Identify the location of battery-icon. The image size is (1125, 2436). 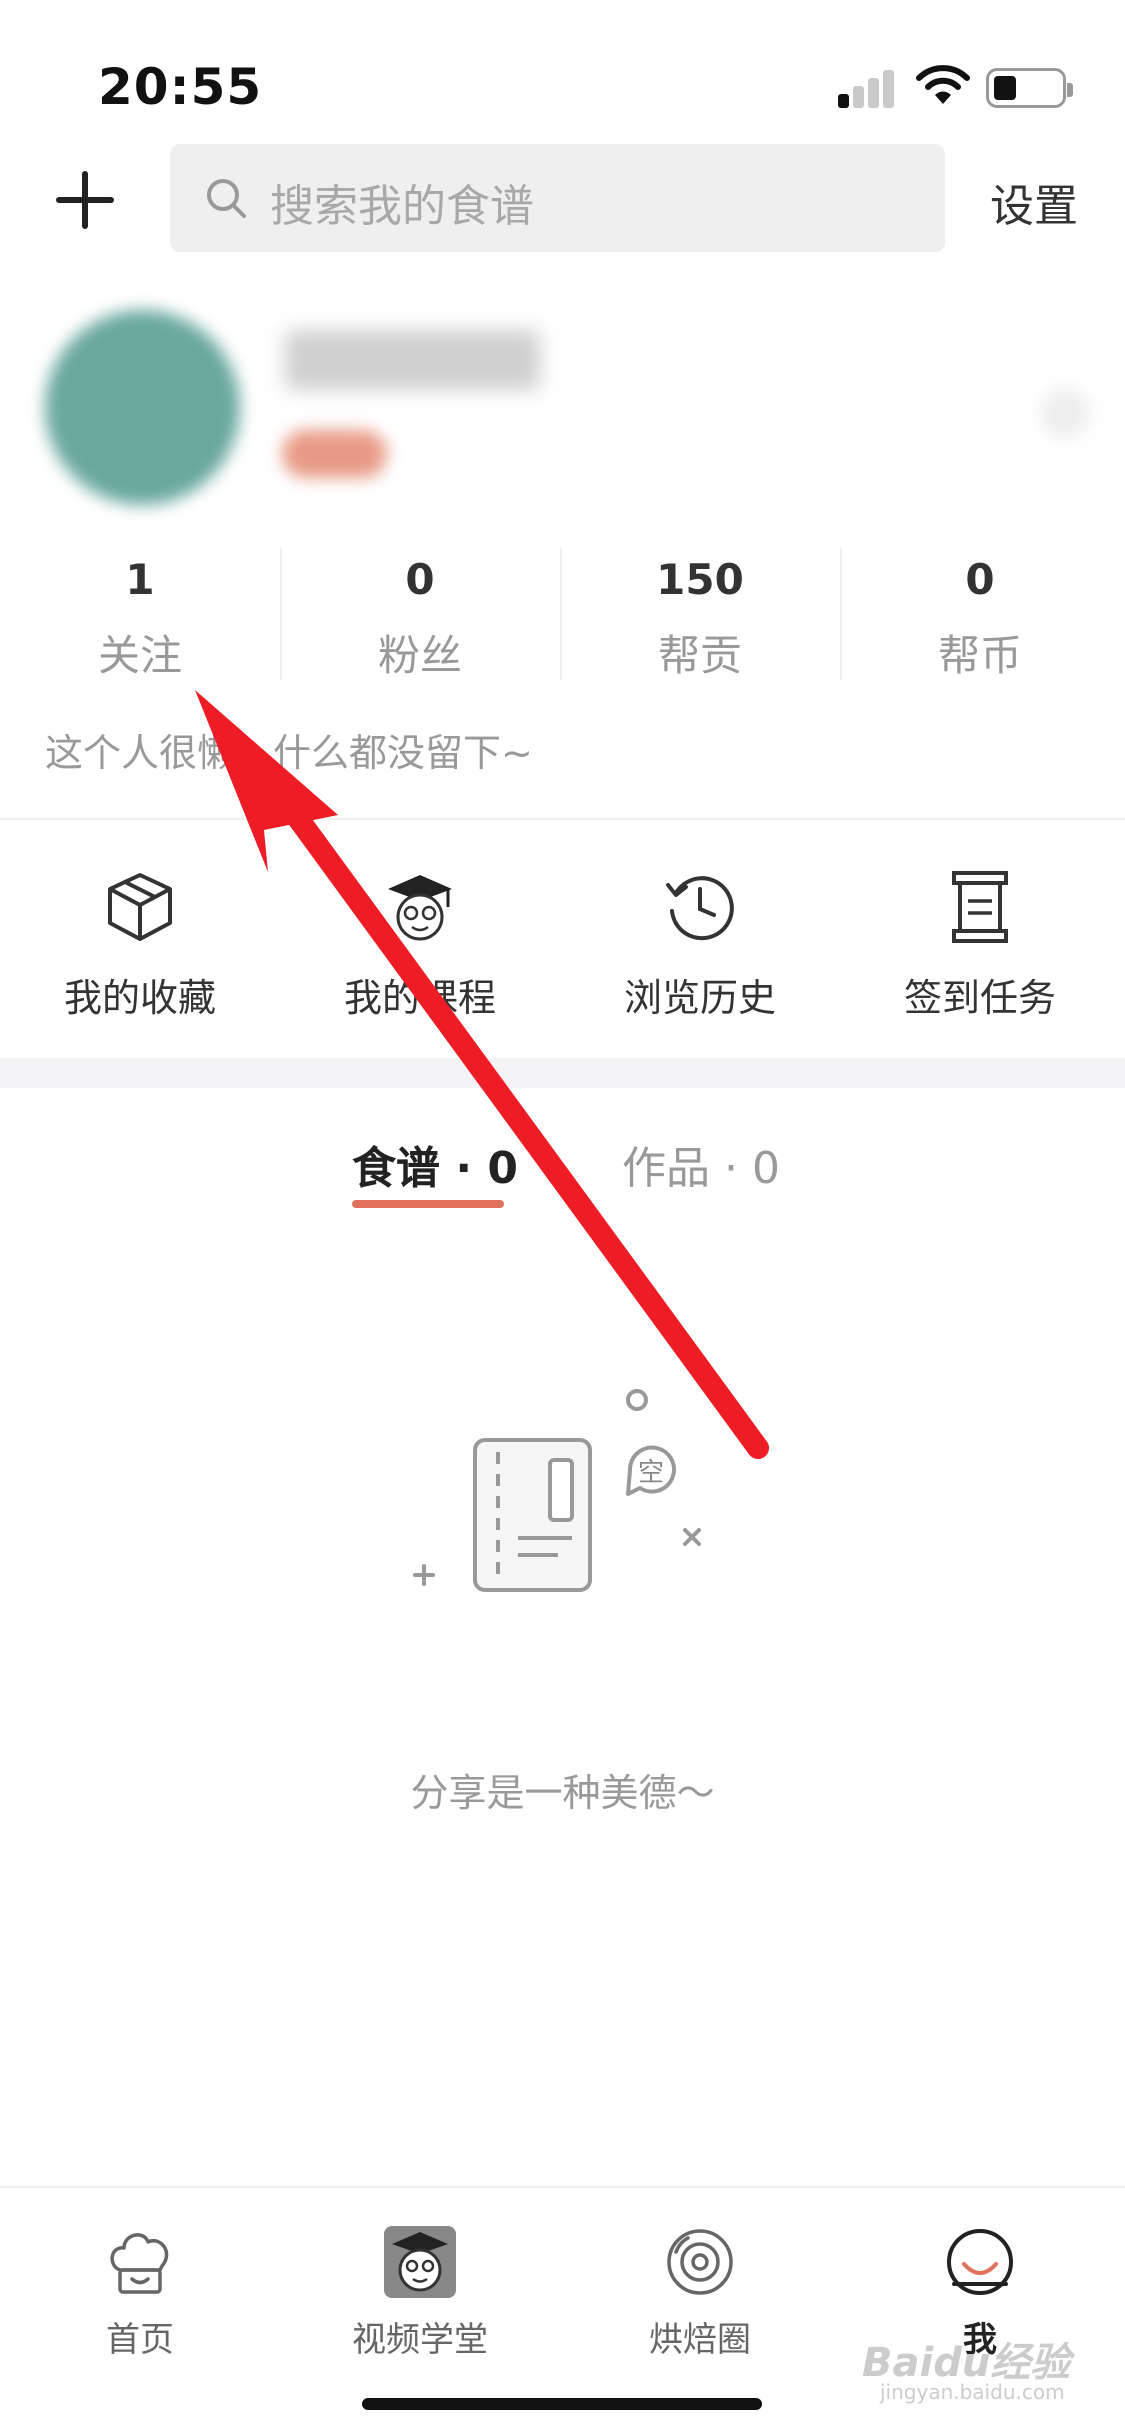
(1029, 88).